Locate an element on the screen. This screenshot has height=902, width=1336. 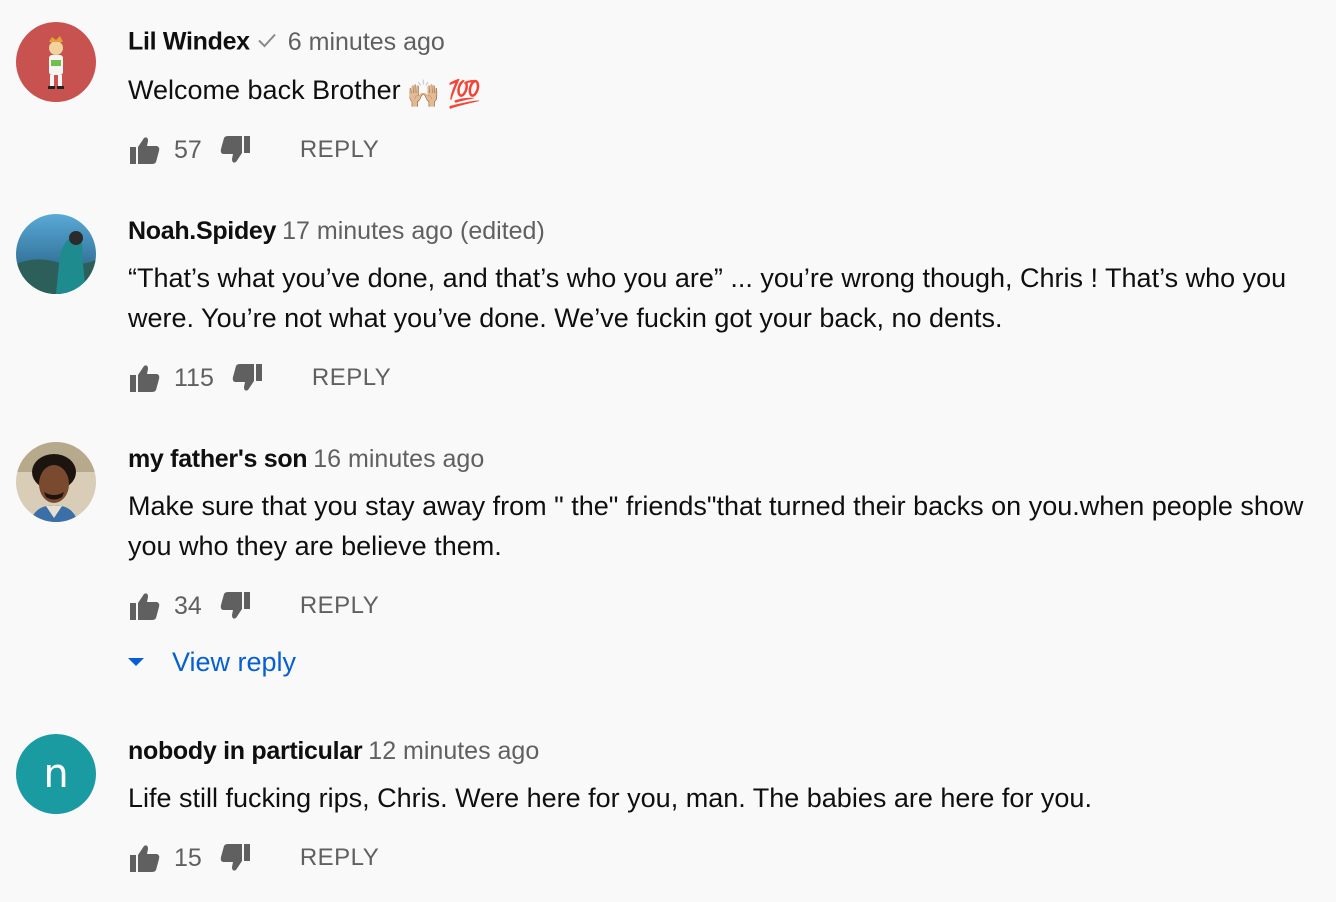
view-replies-button: View reply is located at coordinates (211, 662).